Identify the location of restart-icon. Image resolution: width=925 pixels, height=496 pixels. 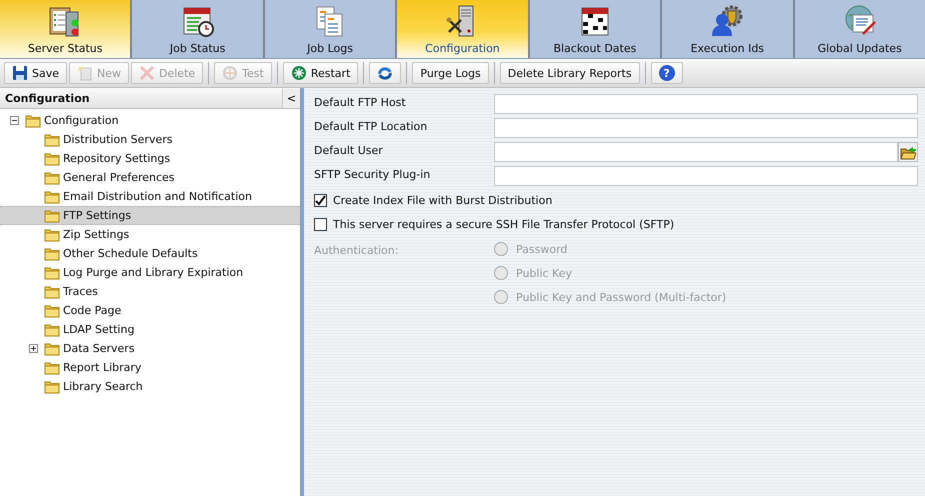
(298, 73).